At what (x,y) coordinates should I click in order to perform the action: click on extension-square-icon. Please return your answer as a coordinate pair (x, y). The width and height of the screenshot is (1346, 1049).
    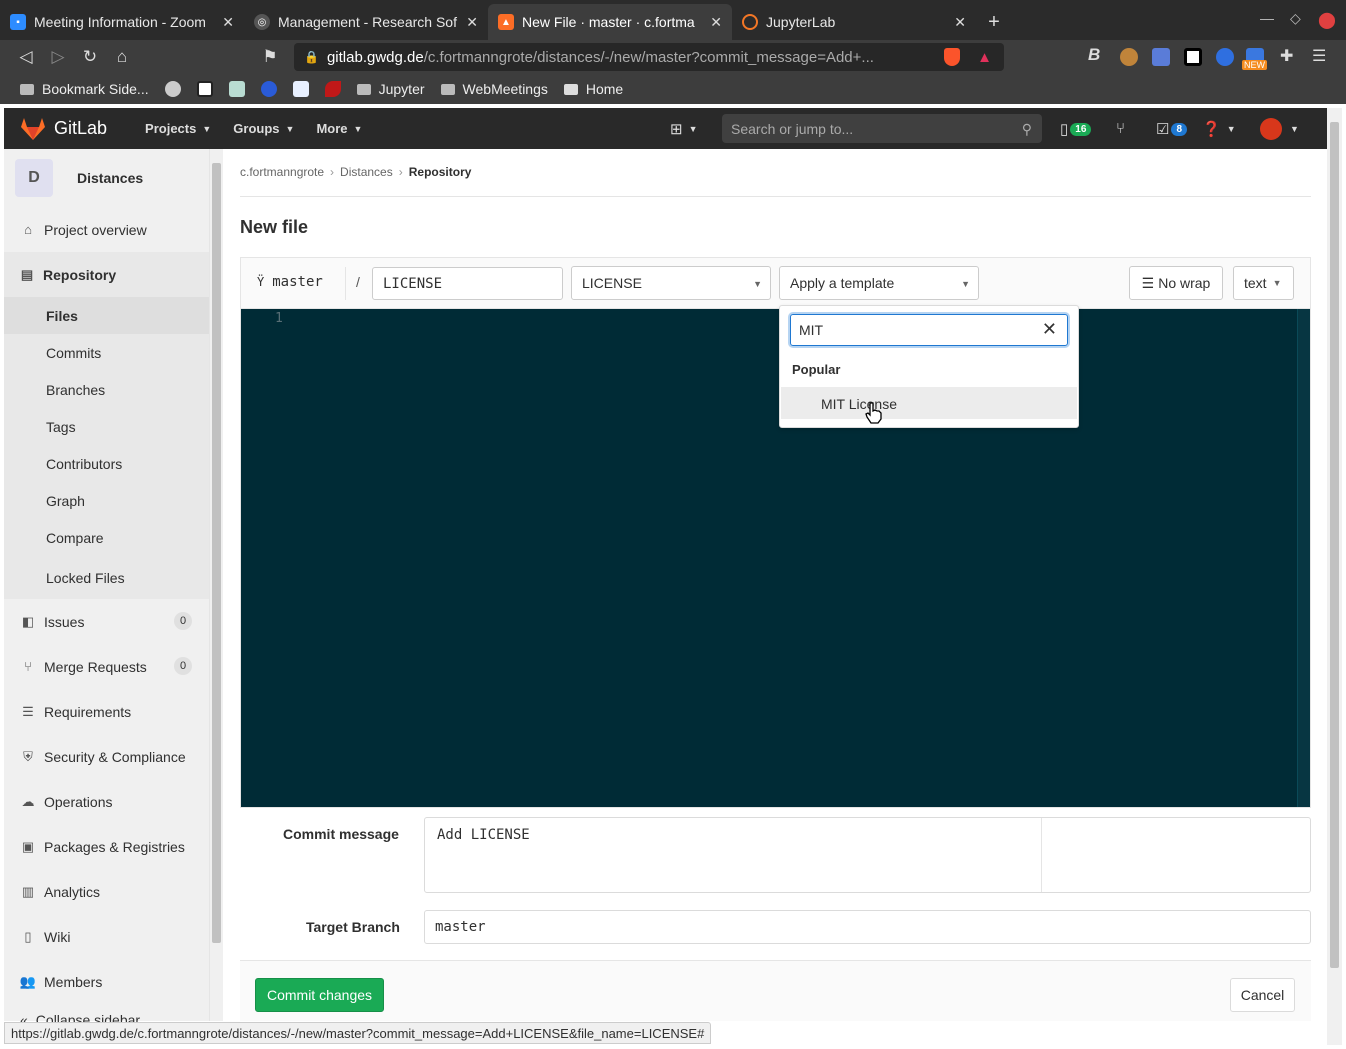
    Looking at the image, I should click on (1193, 57).